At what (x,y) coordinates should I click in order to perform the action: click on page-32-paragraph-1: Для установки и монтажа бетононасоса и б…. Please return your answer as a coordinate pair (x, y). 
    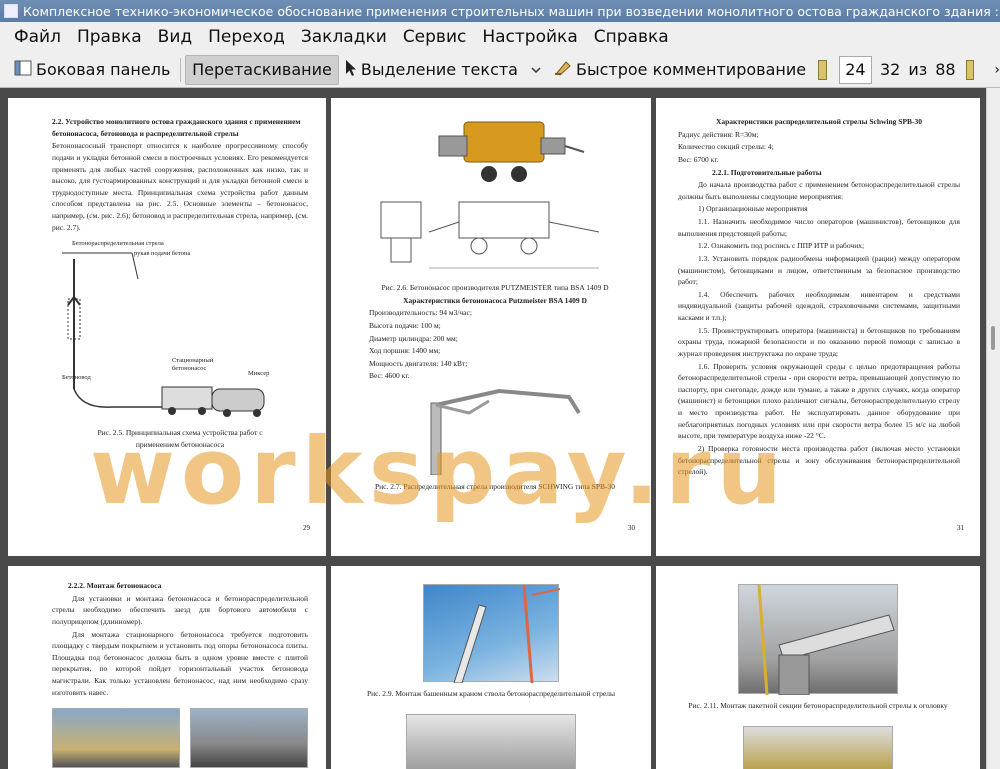
    Looking at the image, I should click on (180, 609).